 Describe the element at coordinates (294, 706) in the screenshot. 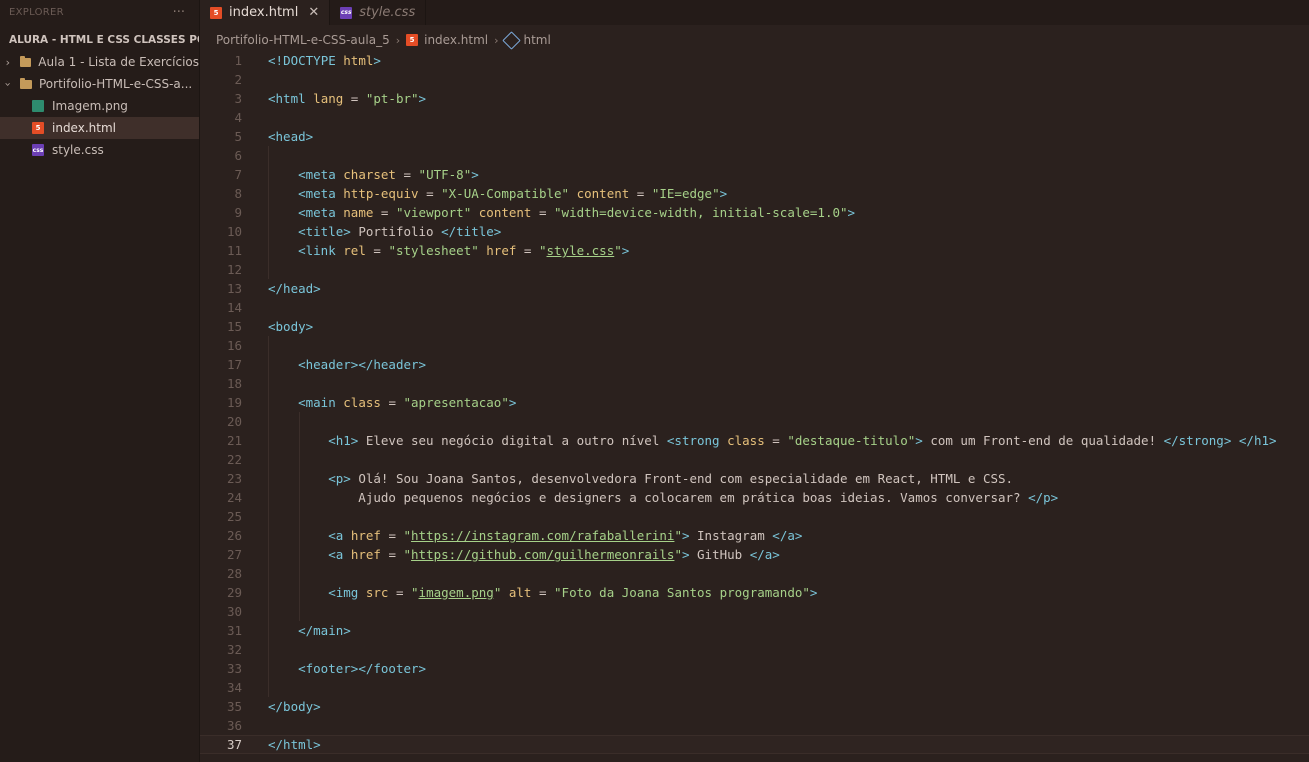

I see `code-token: </body>` at that location.